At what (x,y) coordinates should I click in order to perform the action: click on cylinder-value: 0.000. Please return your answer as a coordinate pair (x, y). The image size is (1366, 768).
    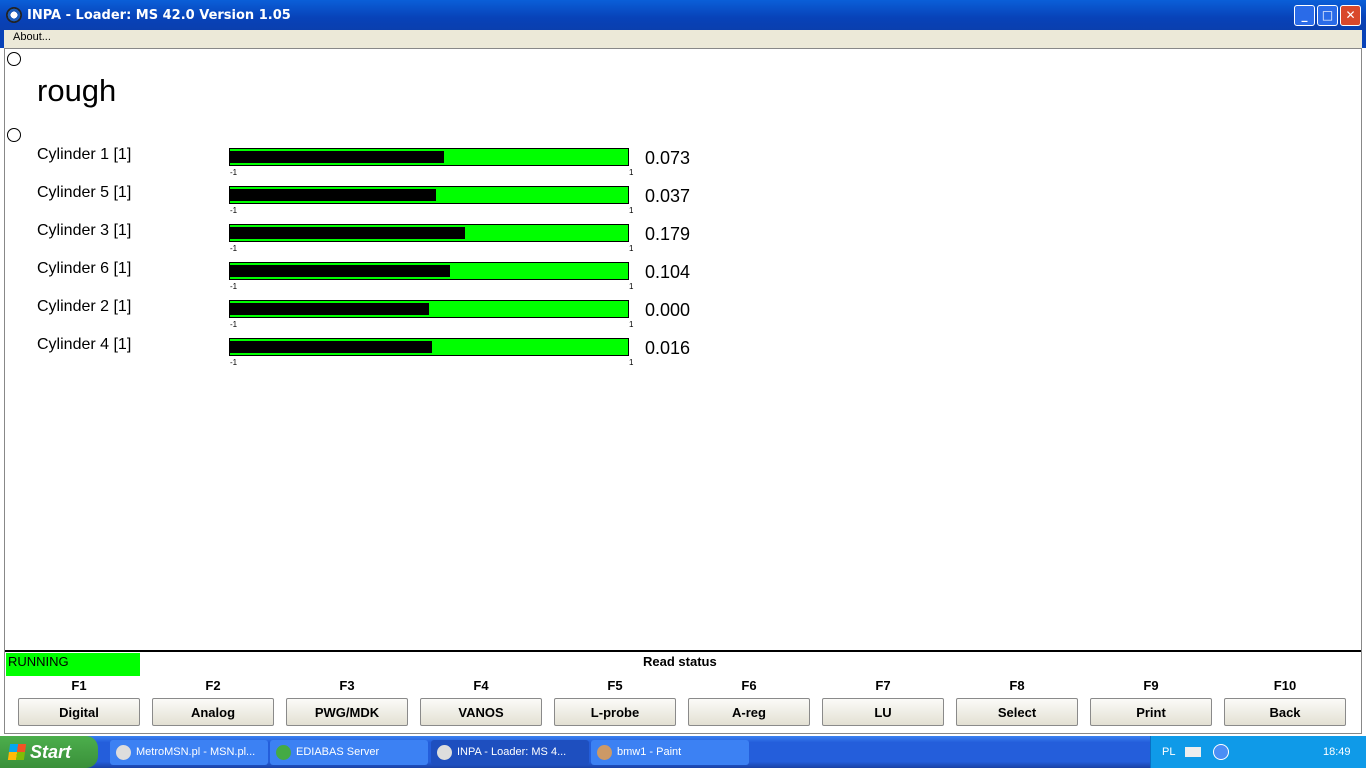
    Looking at the image, I should click on (668, 310).